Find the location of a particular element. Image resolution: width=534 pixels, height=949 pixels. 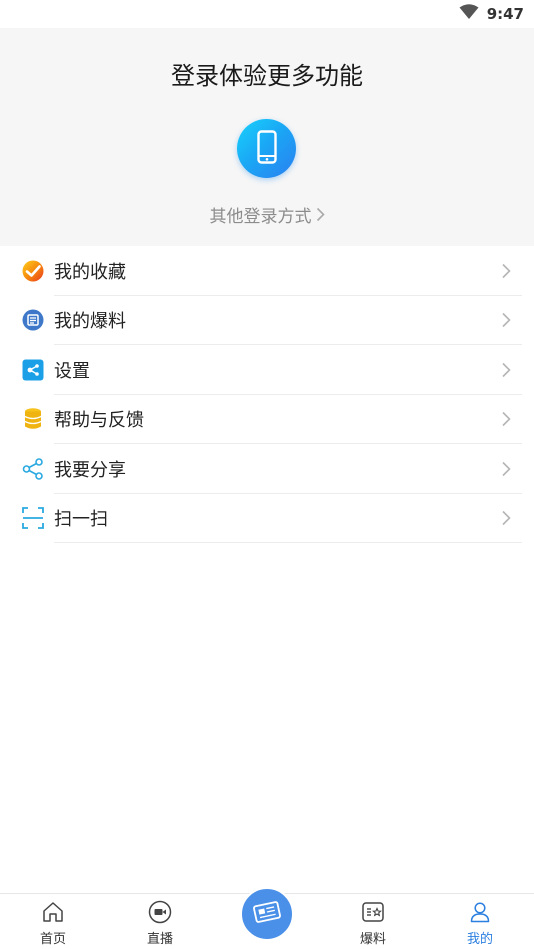

status-time: 9:47 is located at coordinates (505, 14).